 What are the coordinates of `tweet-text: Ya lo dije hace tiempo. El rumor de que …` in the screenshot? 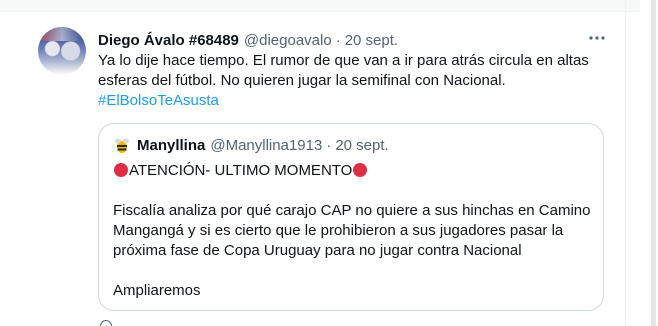 It's located at (358, 81).